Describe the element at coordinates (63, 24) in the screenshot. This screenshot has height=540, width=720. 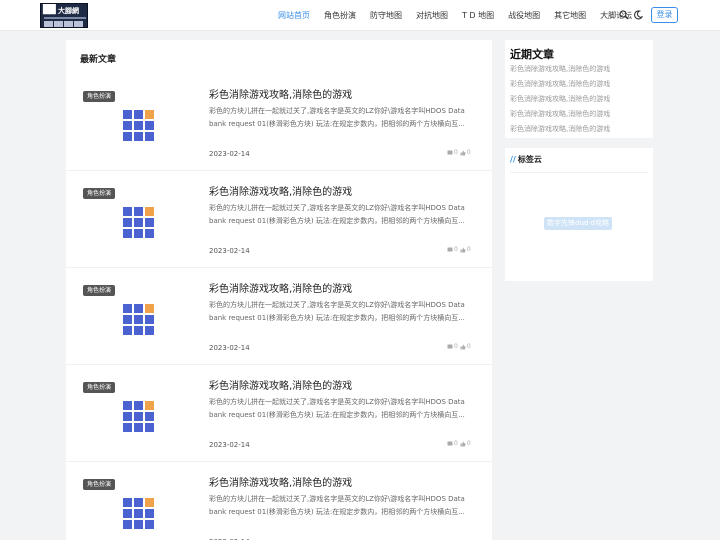
I see `logo-blocks` at that location.